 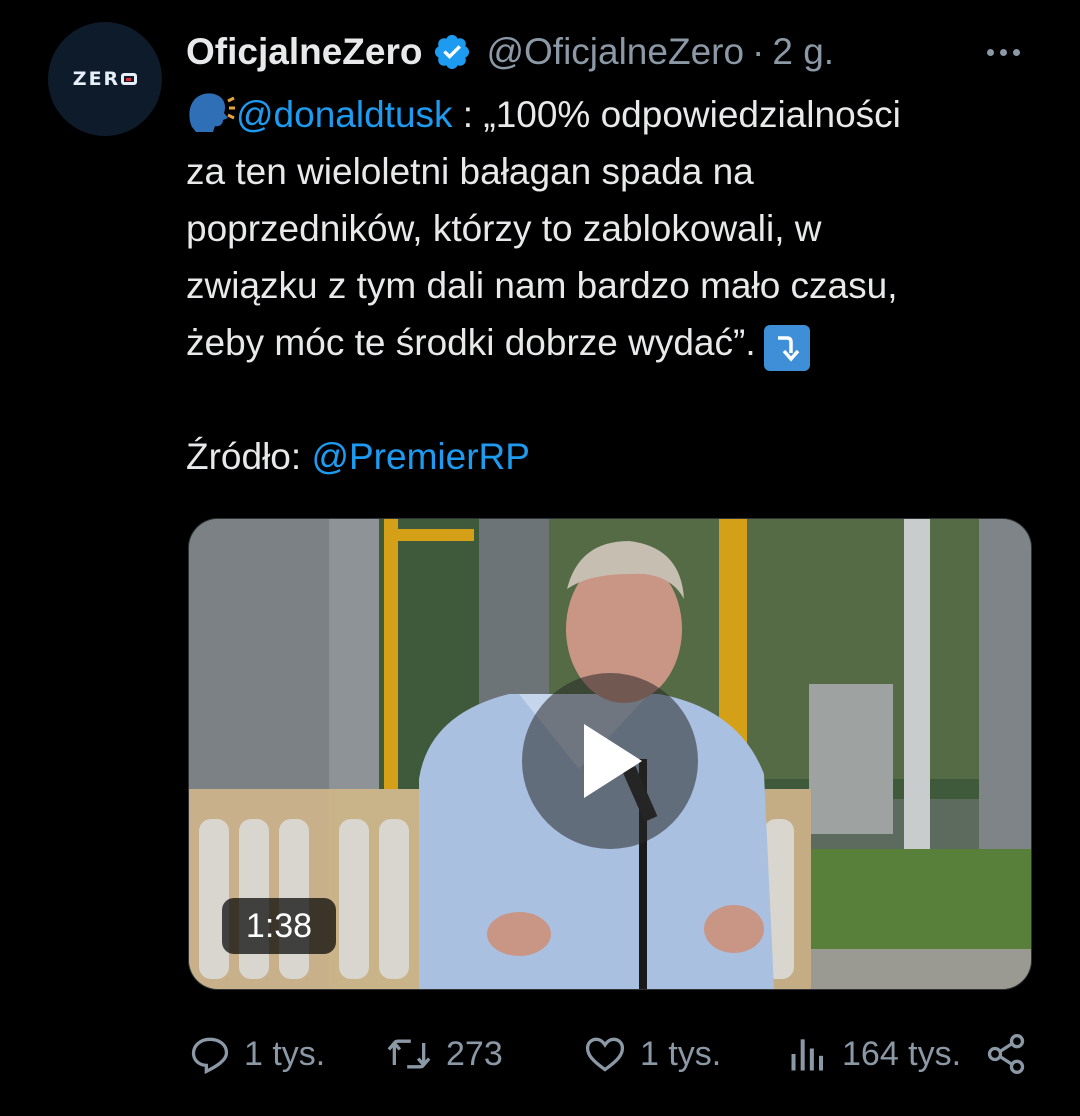 What do you see at coordinates (504, 228) in the screenshot?
I see `tweet-line-3: poprzedników, którzy to zablokowali, w` at bounding box center [504, 228].